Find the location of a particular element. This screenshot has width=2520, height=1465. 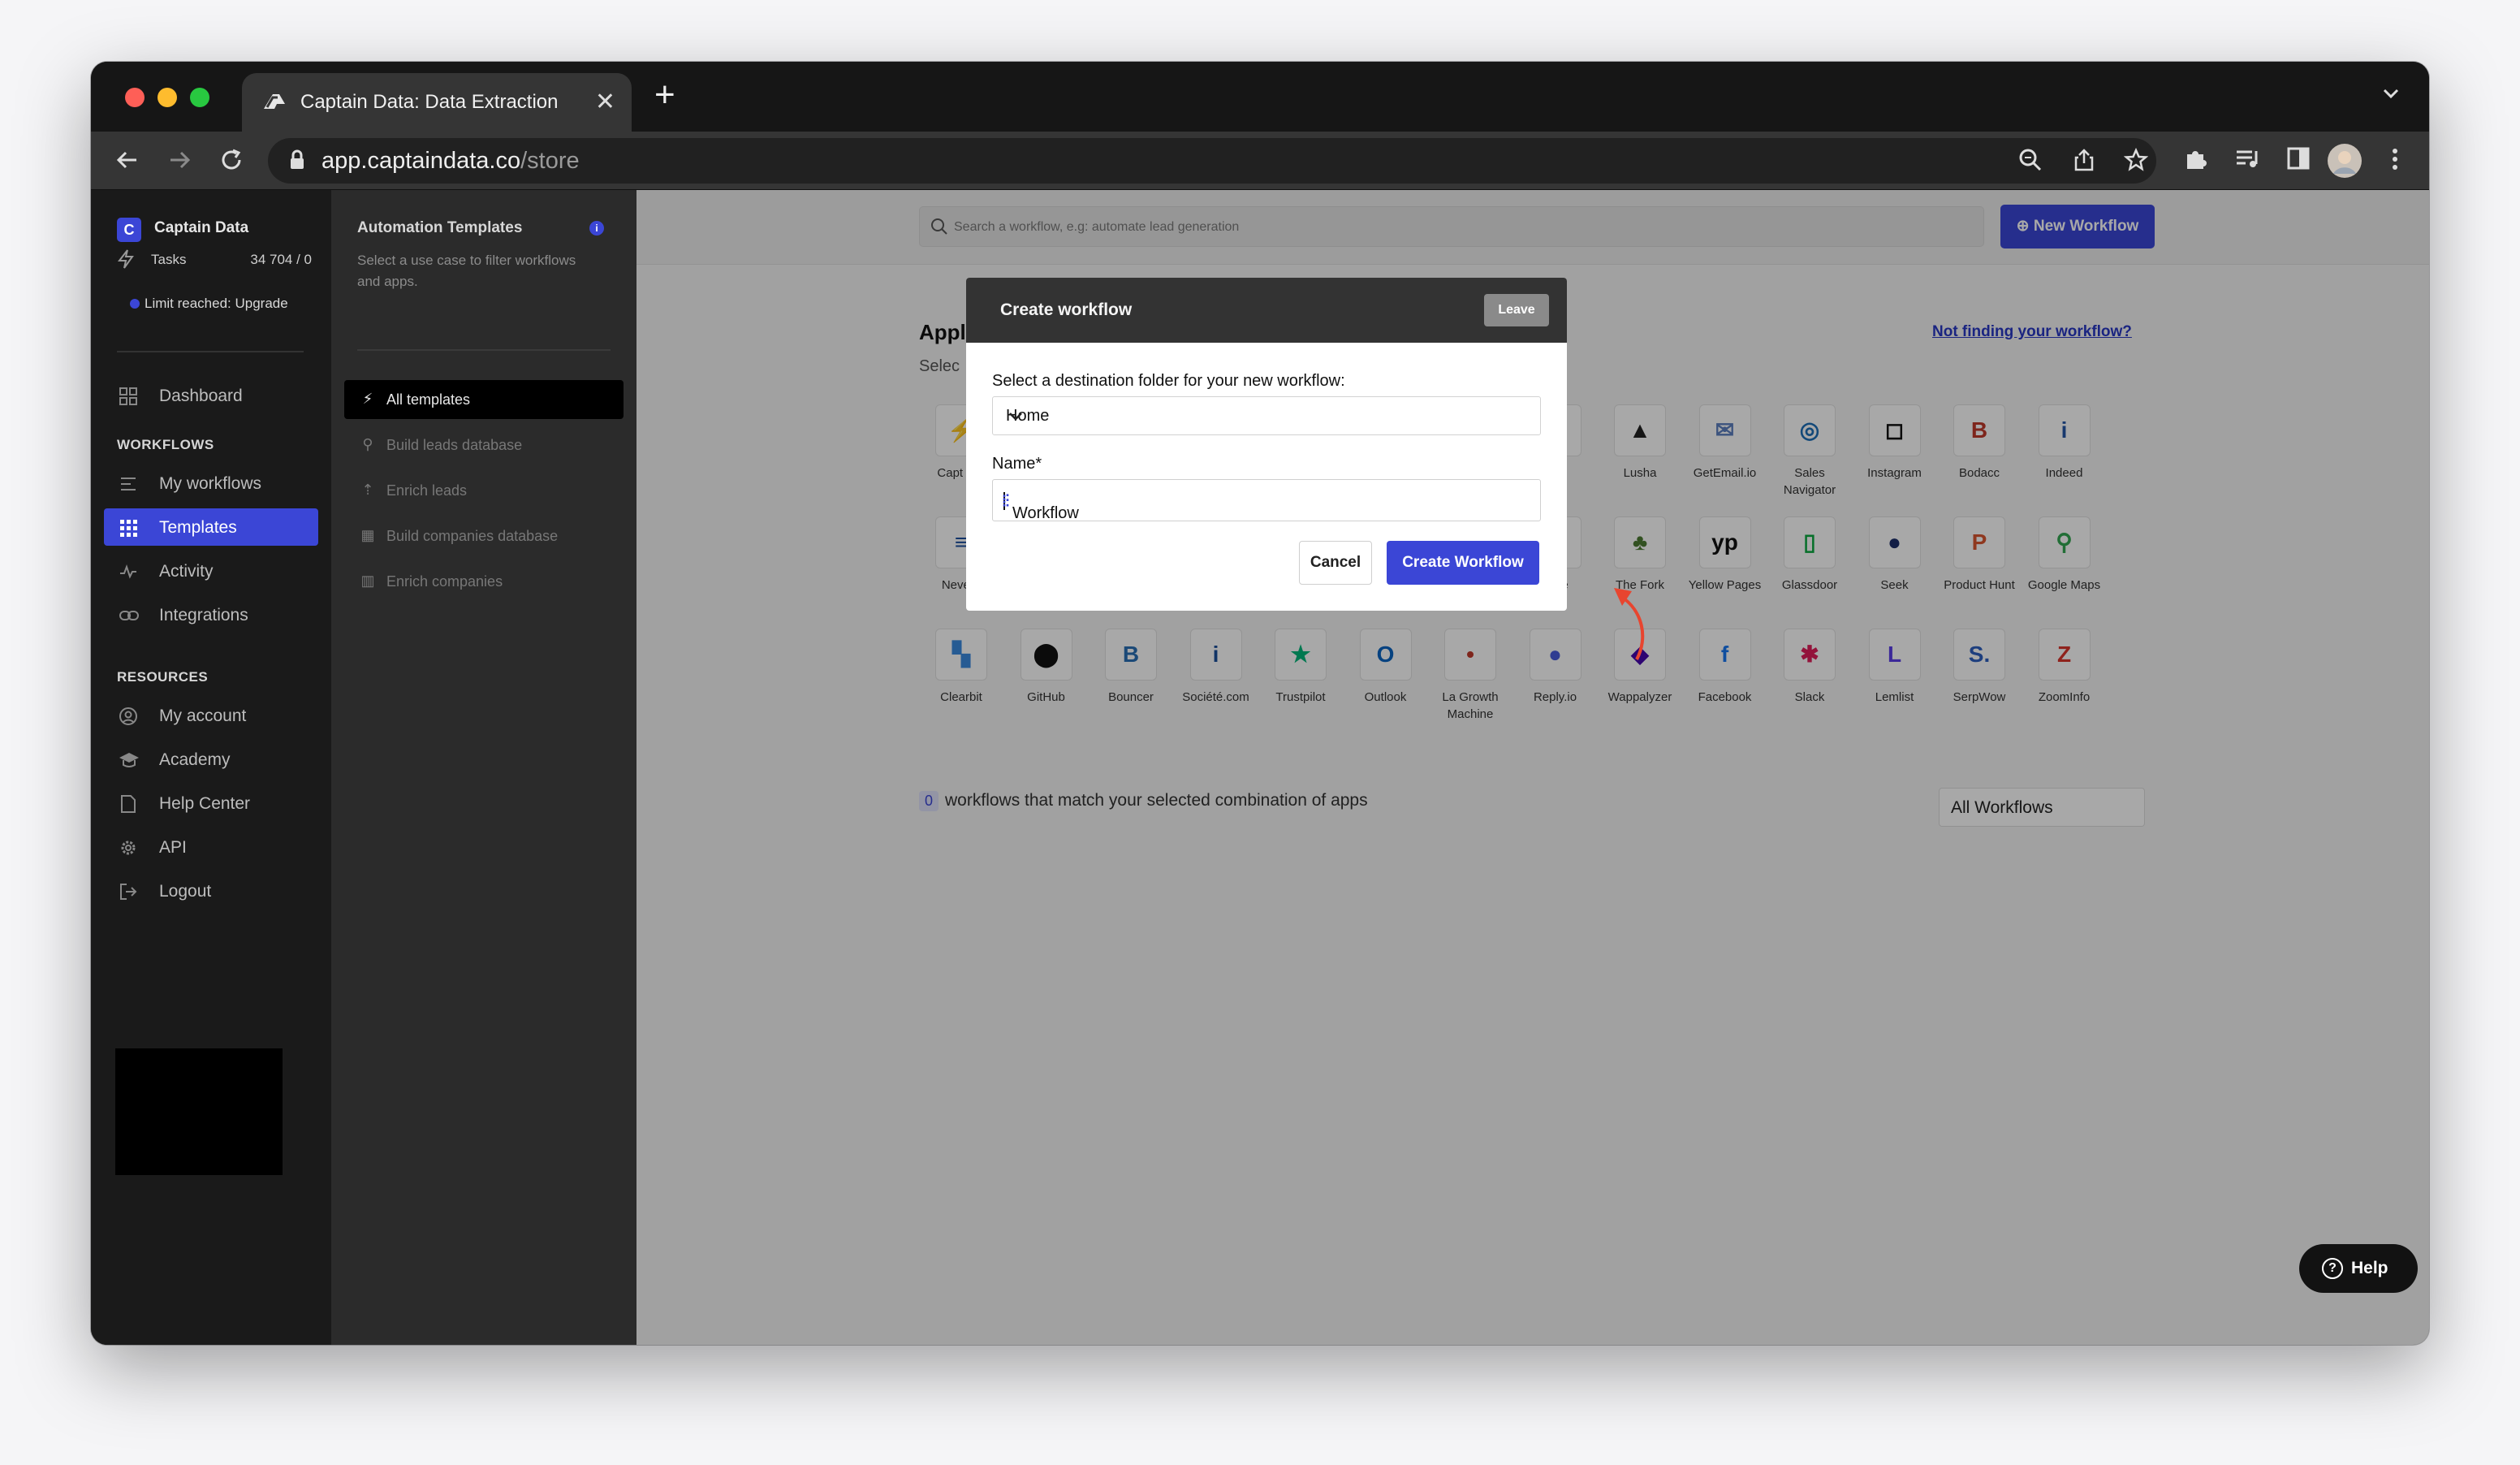

new-tab-icon: + is located at coordinates (665, 95).